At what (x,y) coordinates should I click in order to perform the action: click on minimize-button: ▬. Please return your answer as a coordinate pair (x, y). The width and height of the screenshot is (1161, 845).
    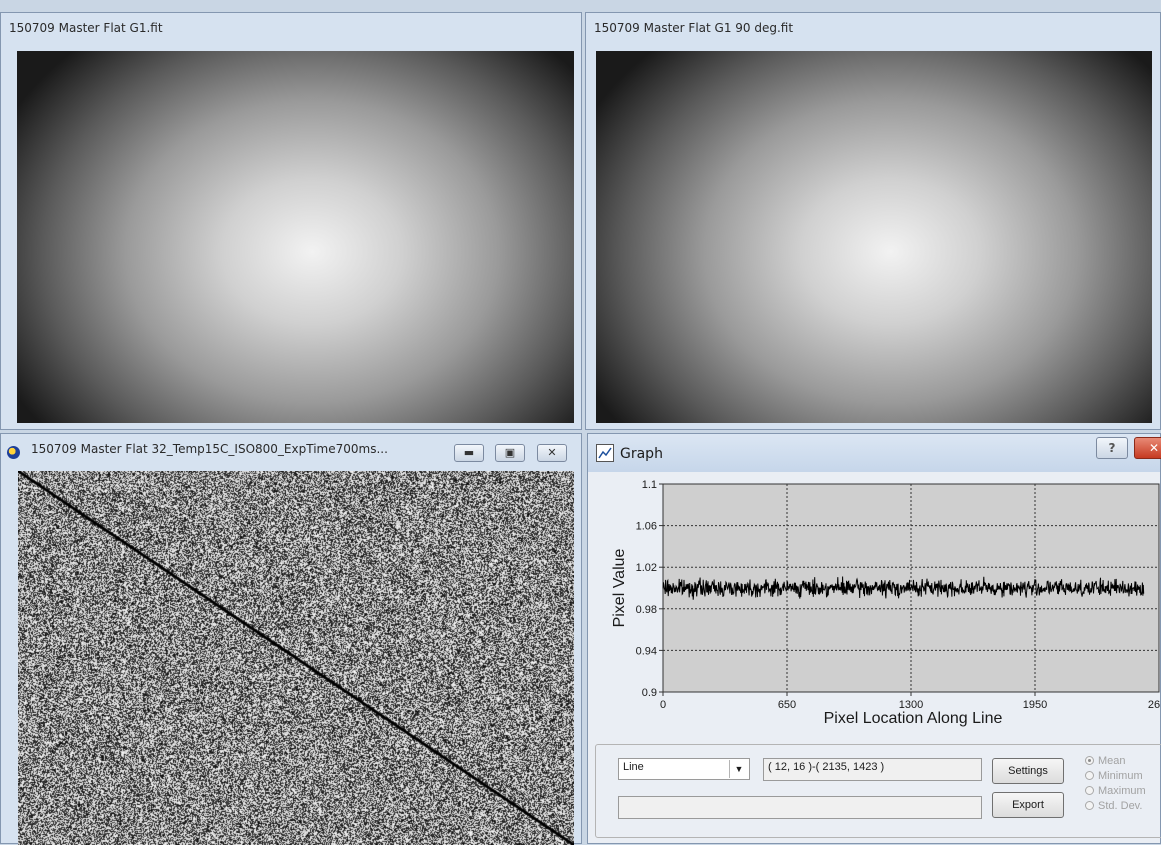
    Looking at the image, I should click on (469, 453).